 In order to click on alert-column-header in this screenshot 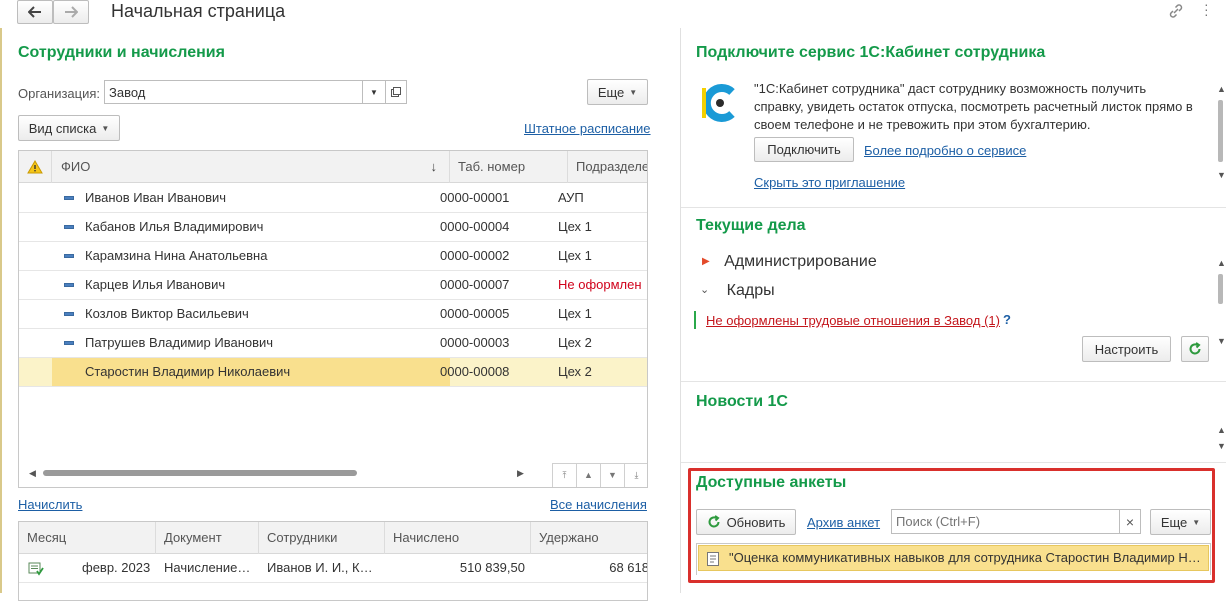, I will do `click(35, 167)`.